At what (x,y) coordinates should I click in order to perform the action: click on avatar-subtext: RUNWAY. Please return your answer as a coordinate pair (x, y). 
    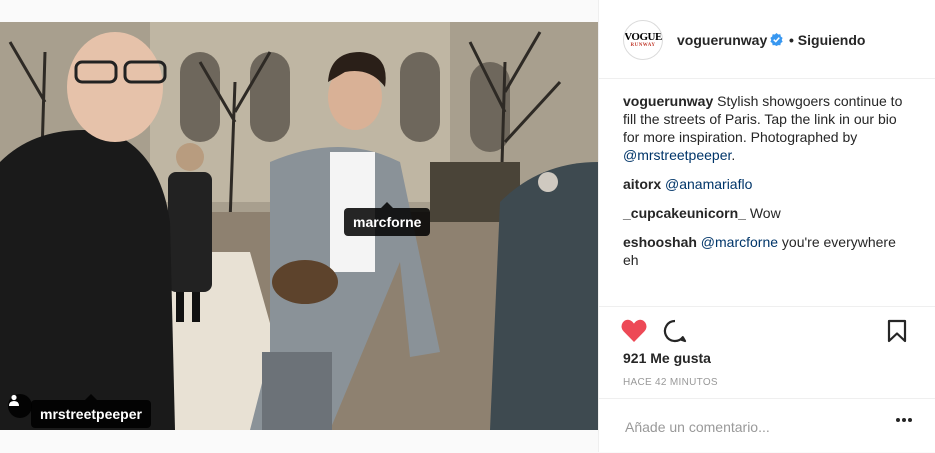
    Looking at the image, I should click on (643, 45).